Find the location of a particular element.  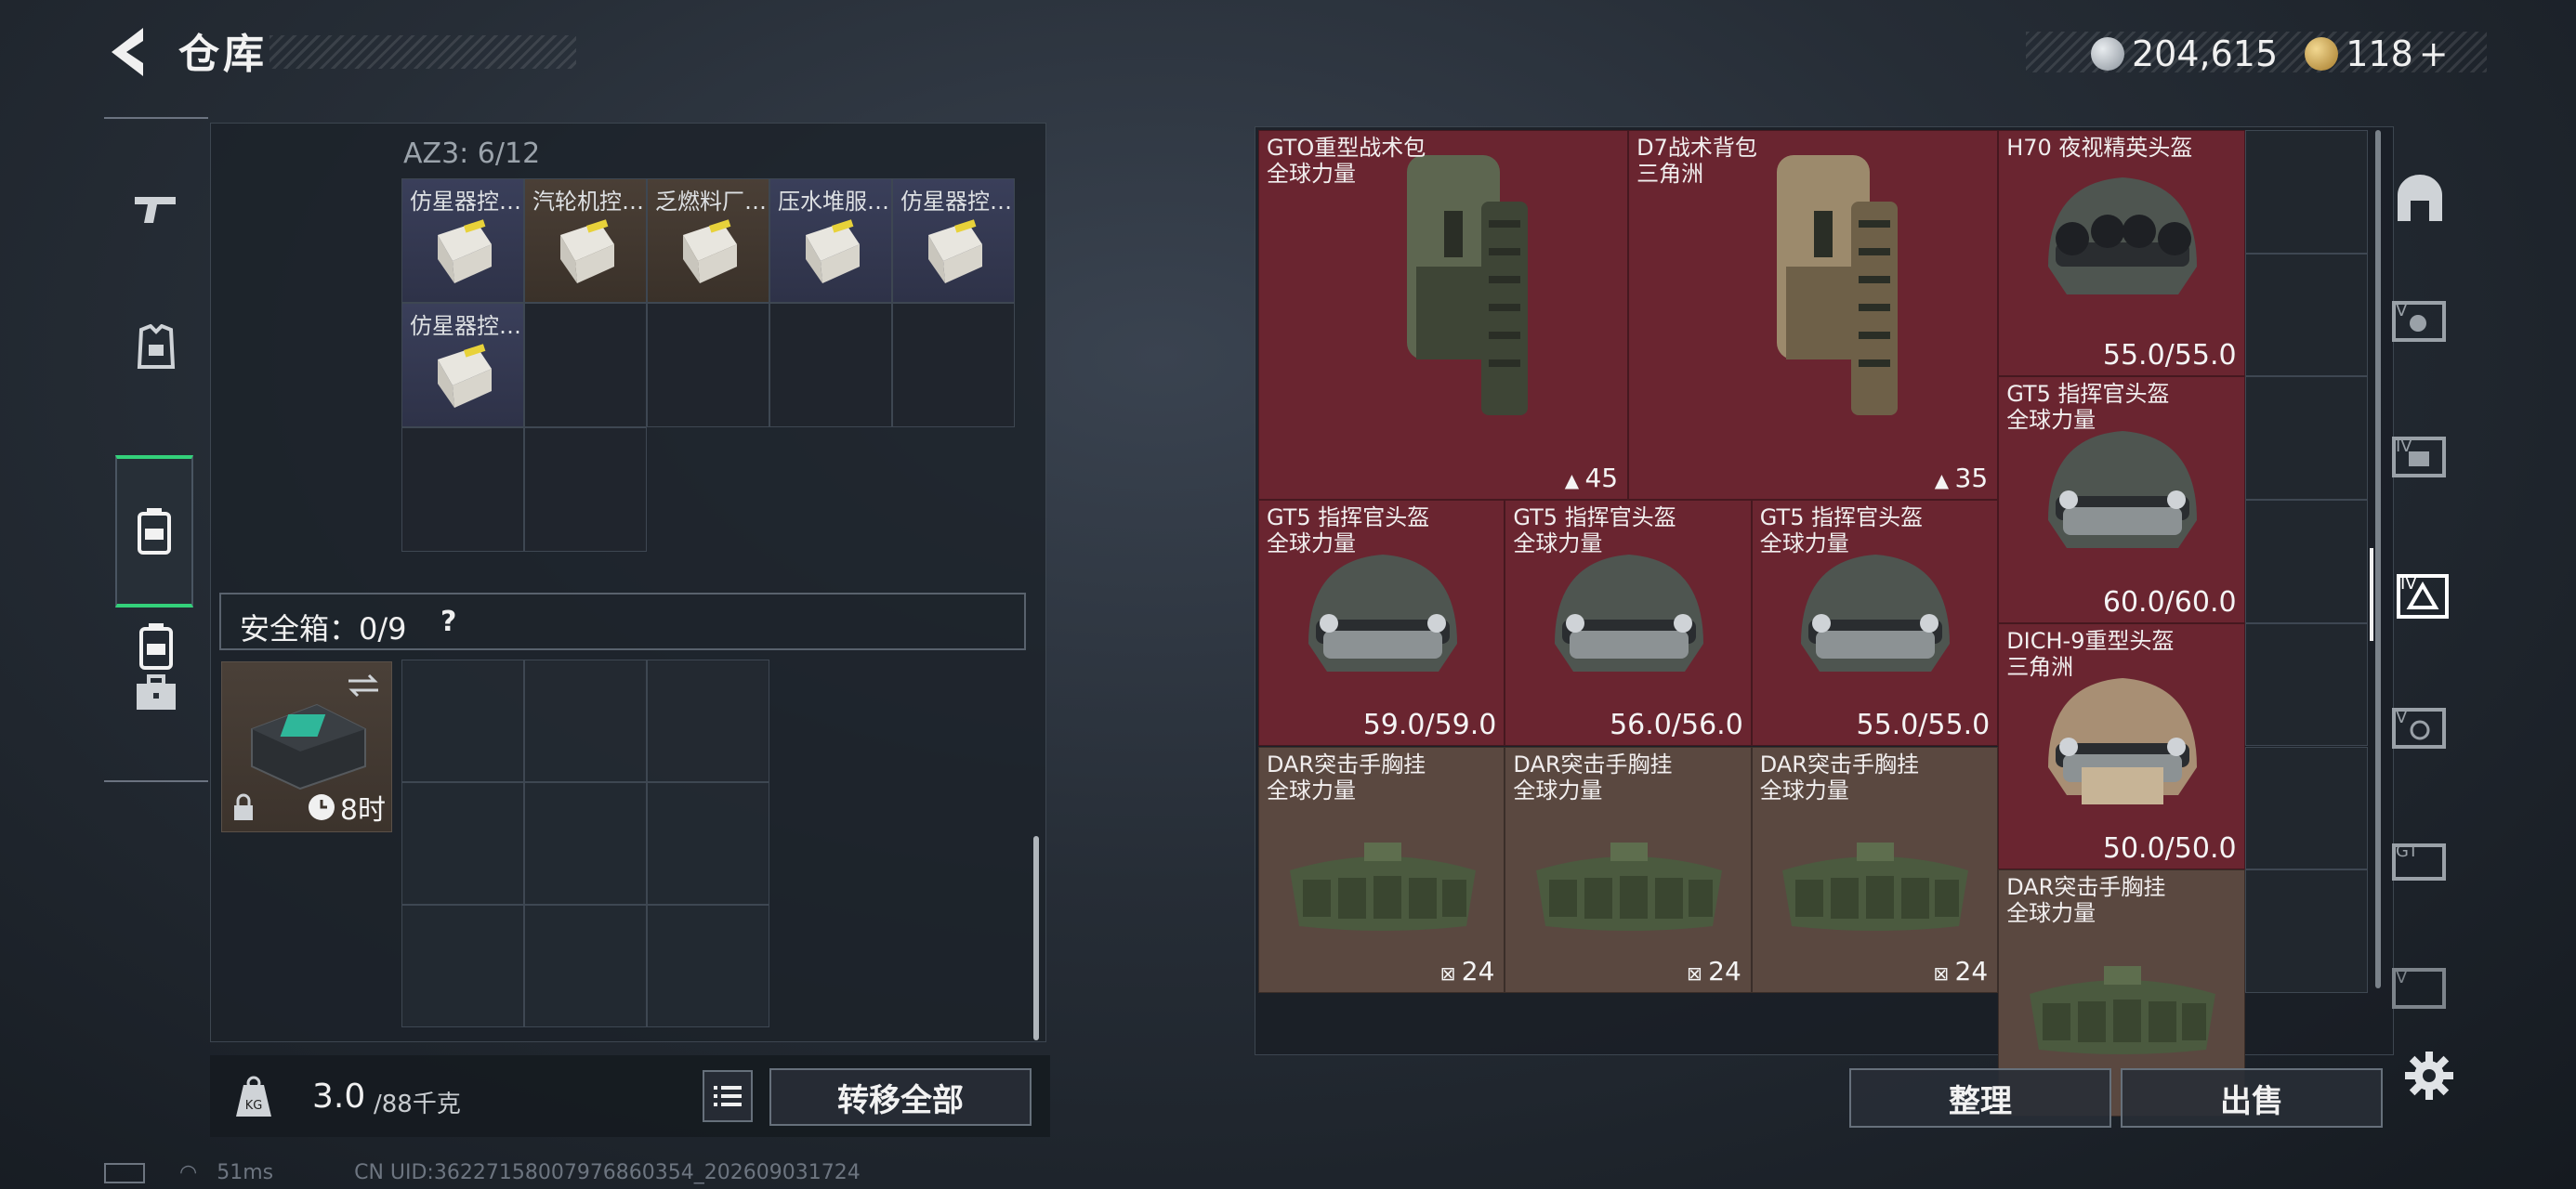

vest-icon is located at coordinates (156, 347).